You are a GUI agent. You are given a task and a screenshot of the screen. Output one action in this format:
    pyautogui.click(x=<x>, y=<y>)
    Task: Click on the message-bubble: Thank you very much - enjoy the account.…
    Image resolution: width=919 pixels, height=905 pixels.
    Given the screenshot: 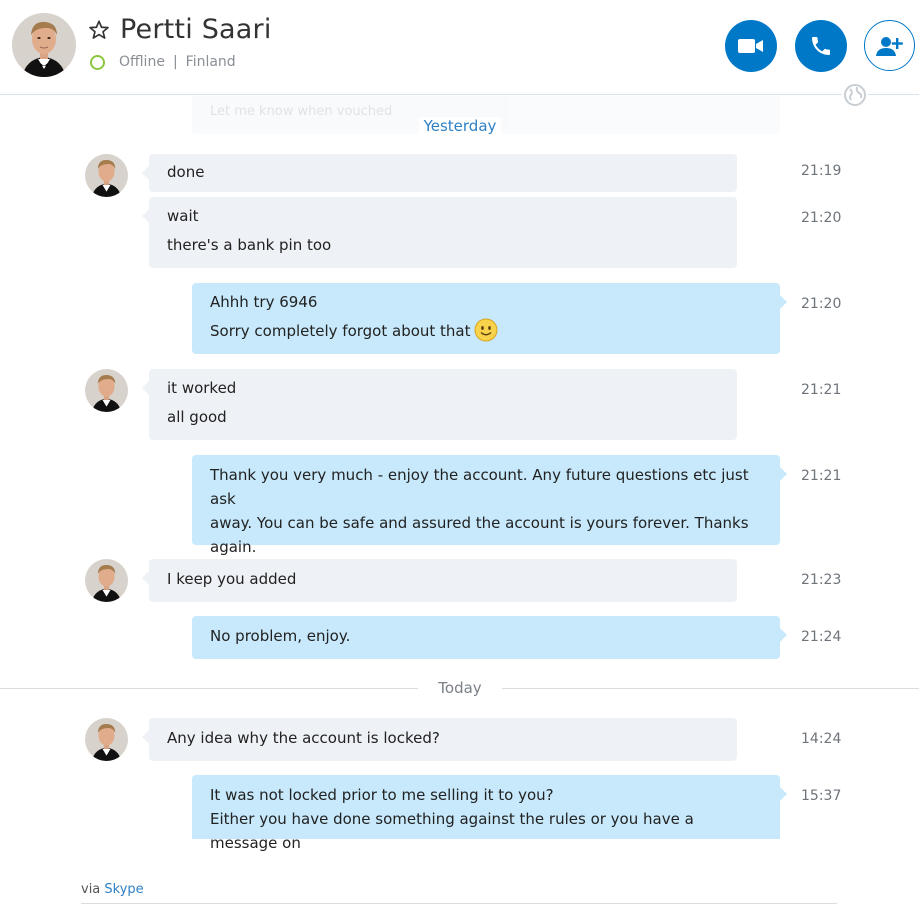 What is the action you would take?
    pyautogui.click(x=489, y=505)
    